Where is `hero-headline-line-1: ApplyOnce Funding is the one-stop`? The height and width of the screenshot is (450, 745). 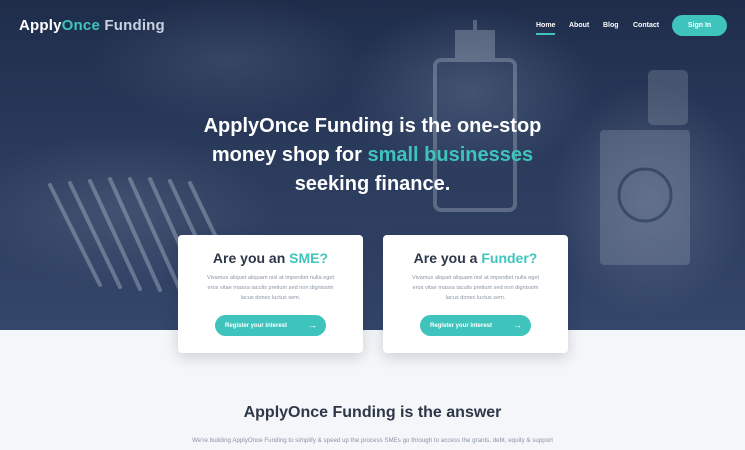
hero-headline-line-1: ApplyOnce Funding is the one-stop is located at coordinates (372, 126).